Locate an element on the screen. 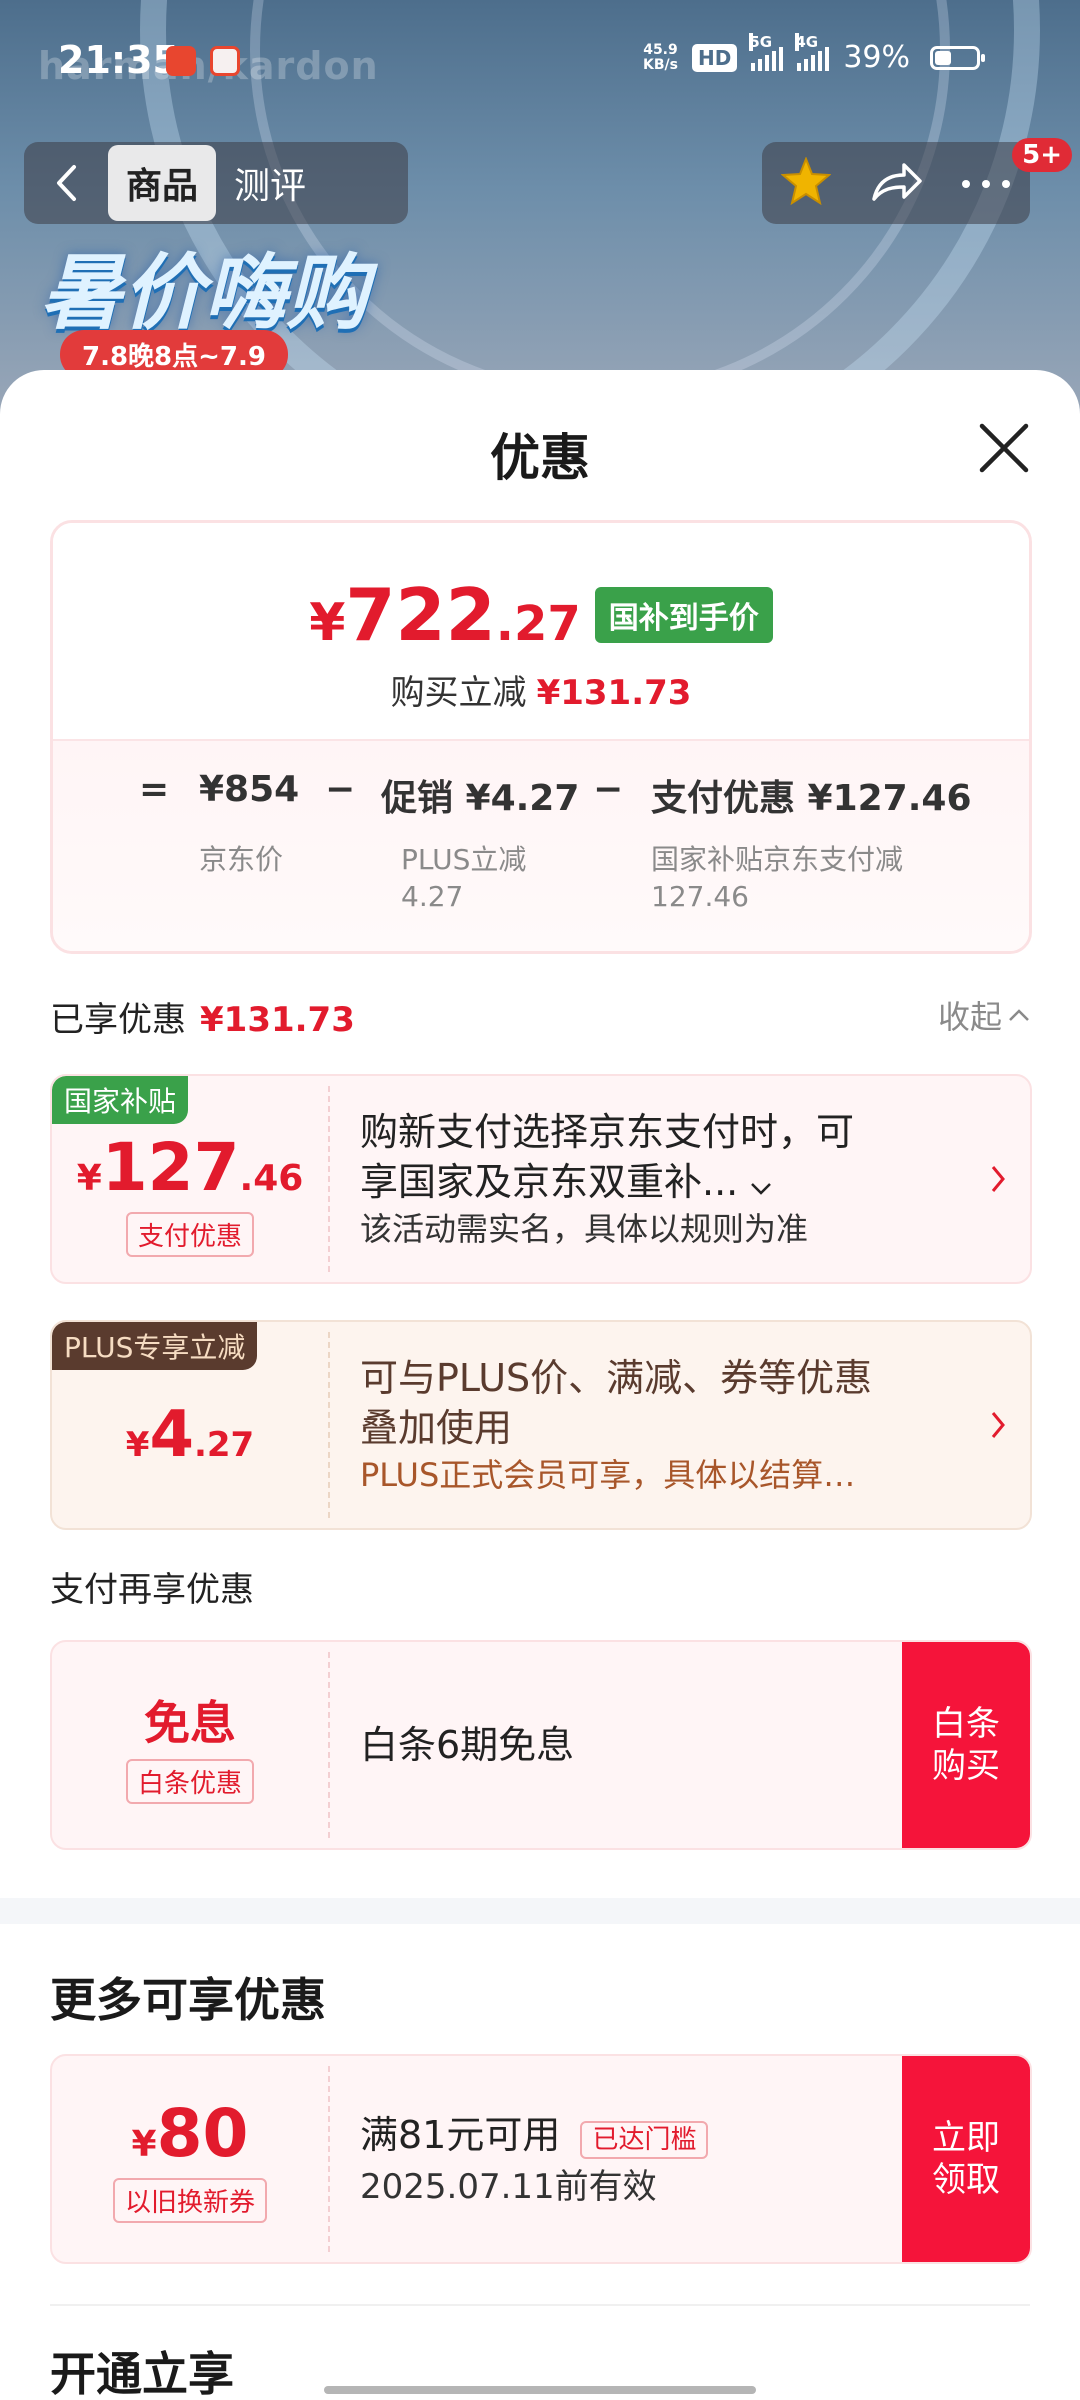 This screenshot has width=1080, height=2400. coupon-type-tag: 白条优惠 is located at coordinates (189, 1781).